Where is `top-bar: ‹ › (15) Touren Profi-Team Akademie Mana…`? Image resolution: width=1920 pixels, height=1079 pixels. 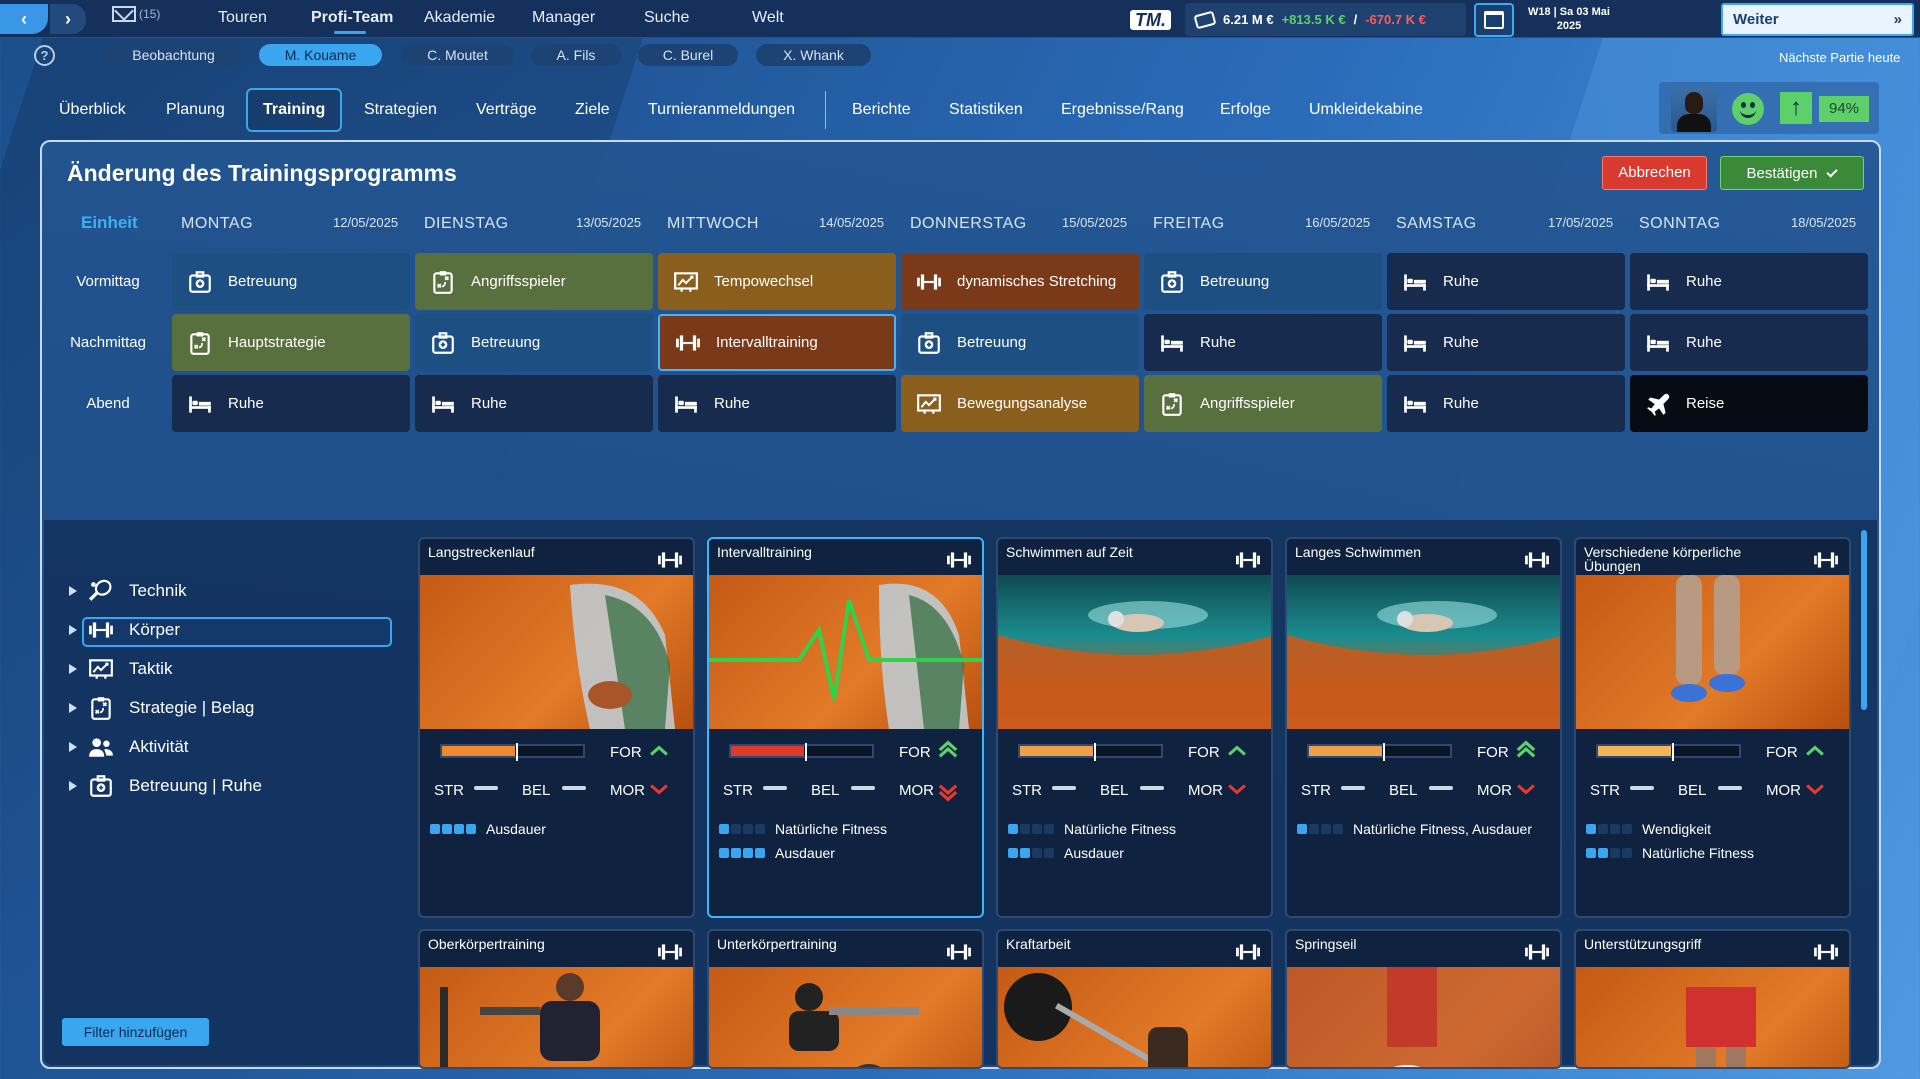 top-bar: ‹ › (15) Touren Profi-Team Akademie Mana… is located at coordinates (960, 19).